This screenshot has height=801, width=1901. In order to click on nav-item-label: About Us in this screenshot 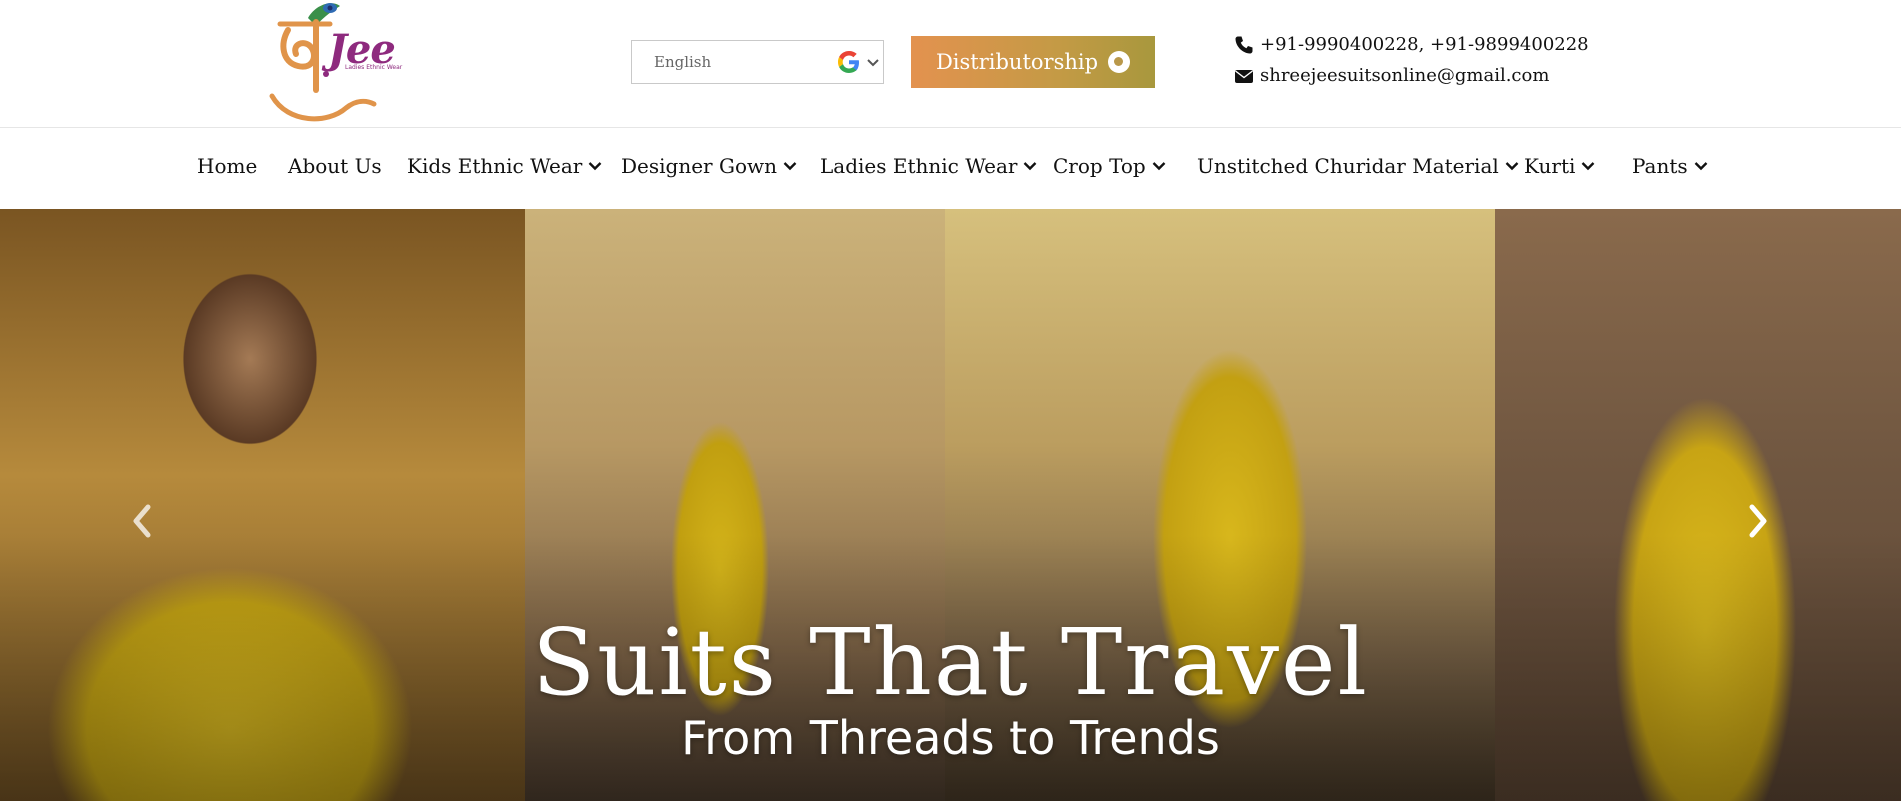, I will do `click(335, 166)`.